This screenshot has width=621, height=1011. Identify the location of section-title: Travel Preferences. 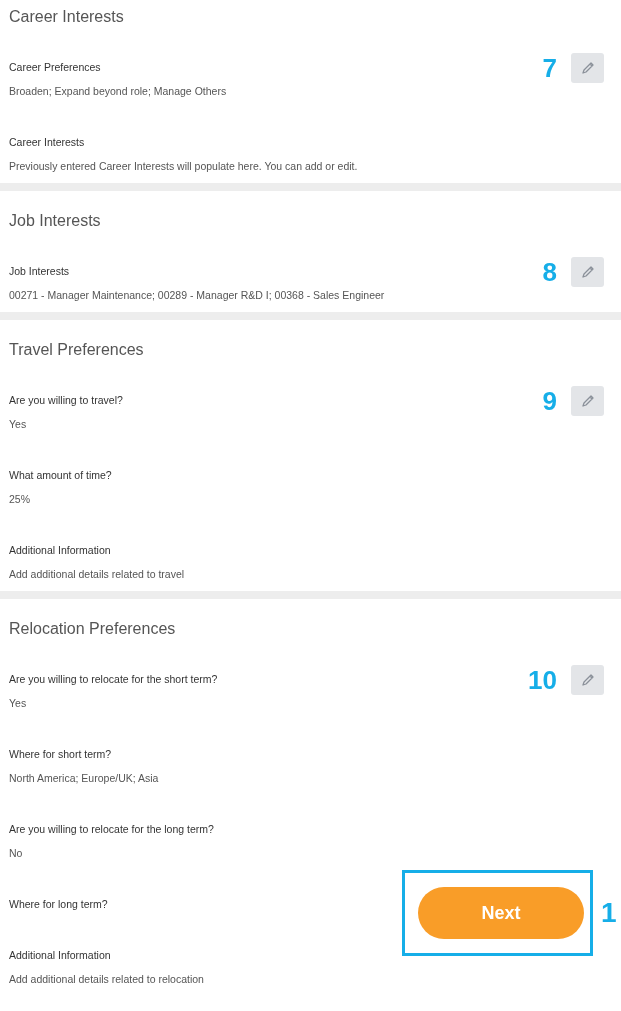
(77, 350).